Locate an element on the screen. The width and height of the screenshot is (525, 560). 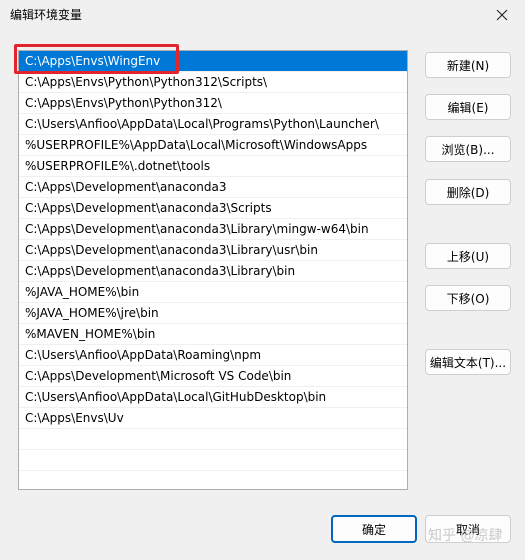
new-button: 新建(N) is located at coordinates (468, 65).